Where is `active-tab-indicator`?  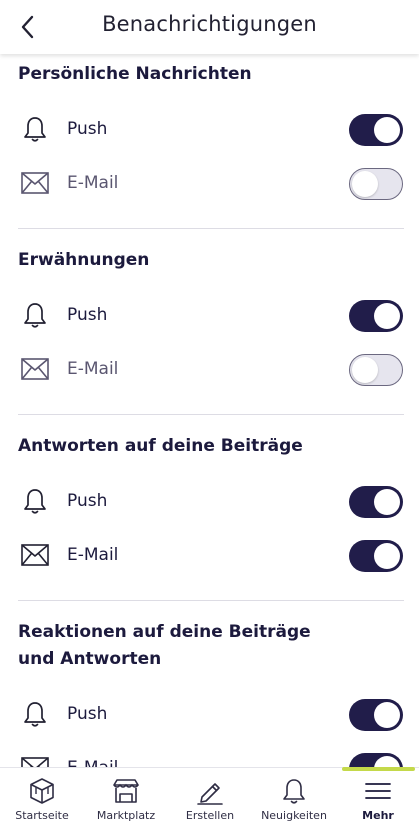 active-tab-indicator is located at coordinates (378, 769).